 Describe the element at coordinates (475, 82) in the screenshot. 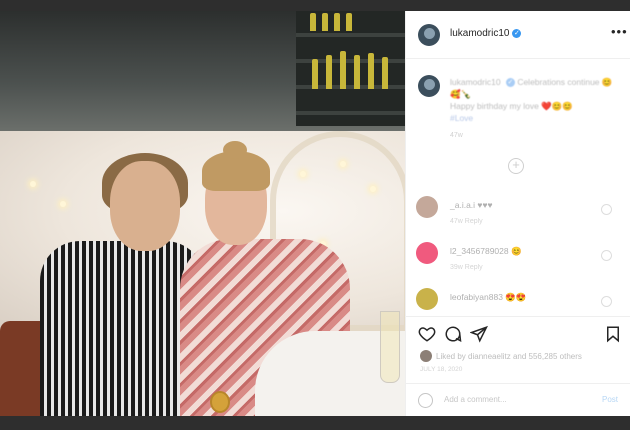

I see `caption-username: lukamodric10` at that location.